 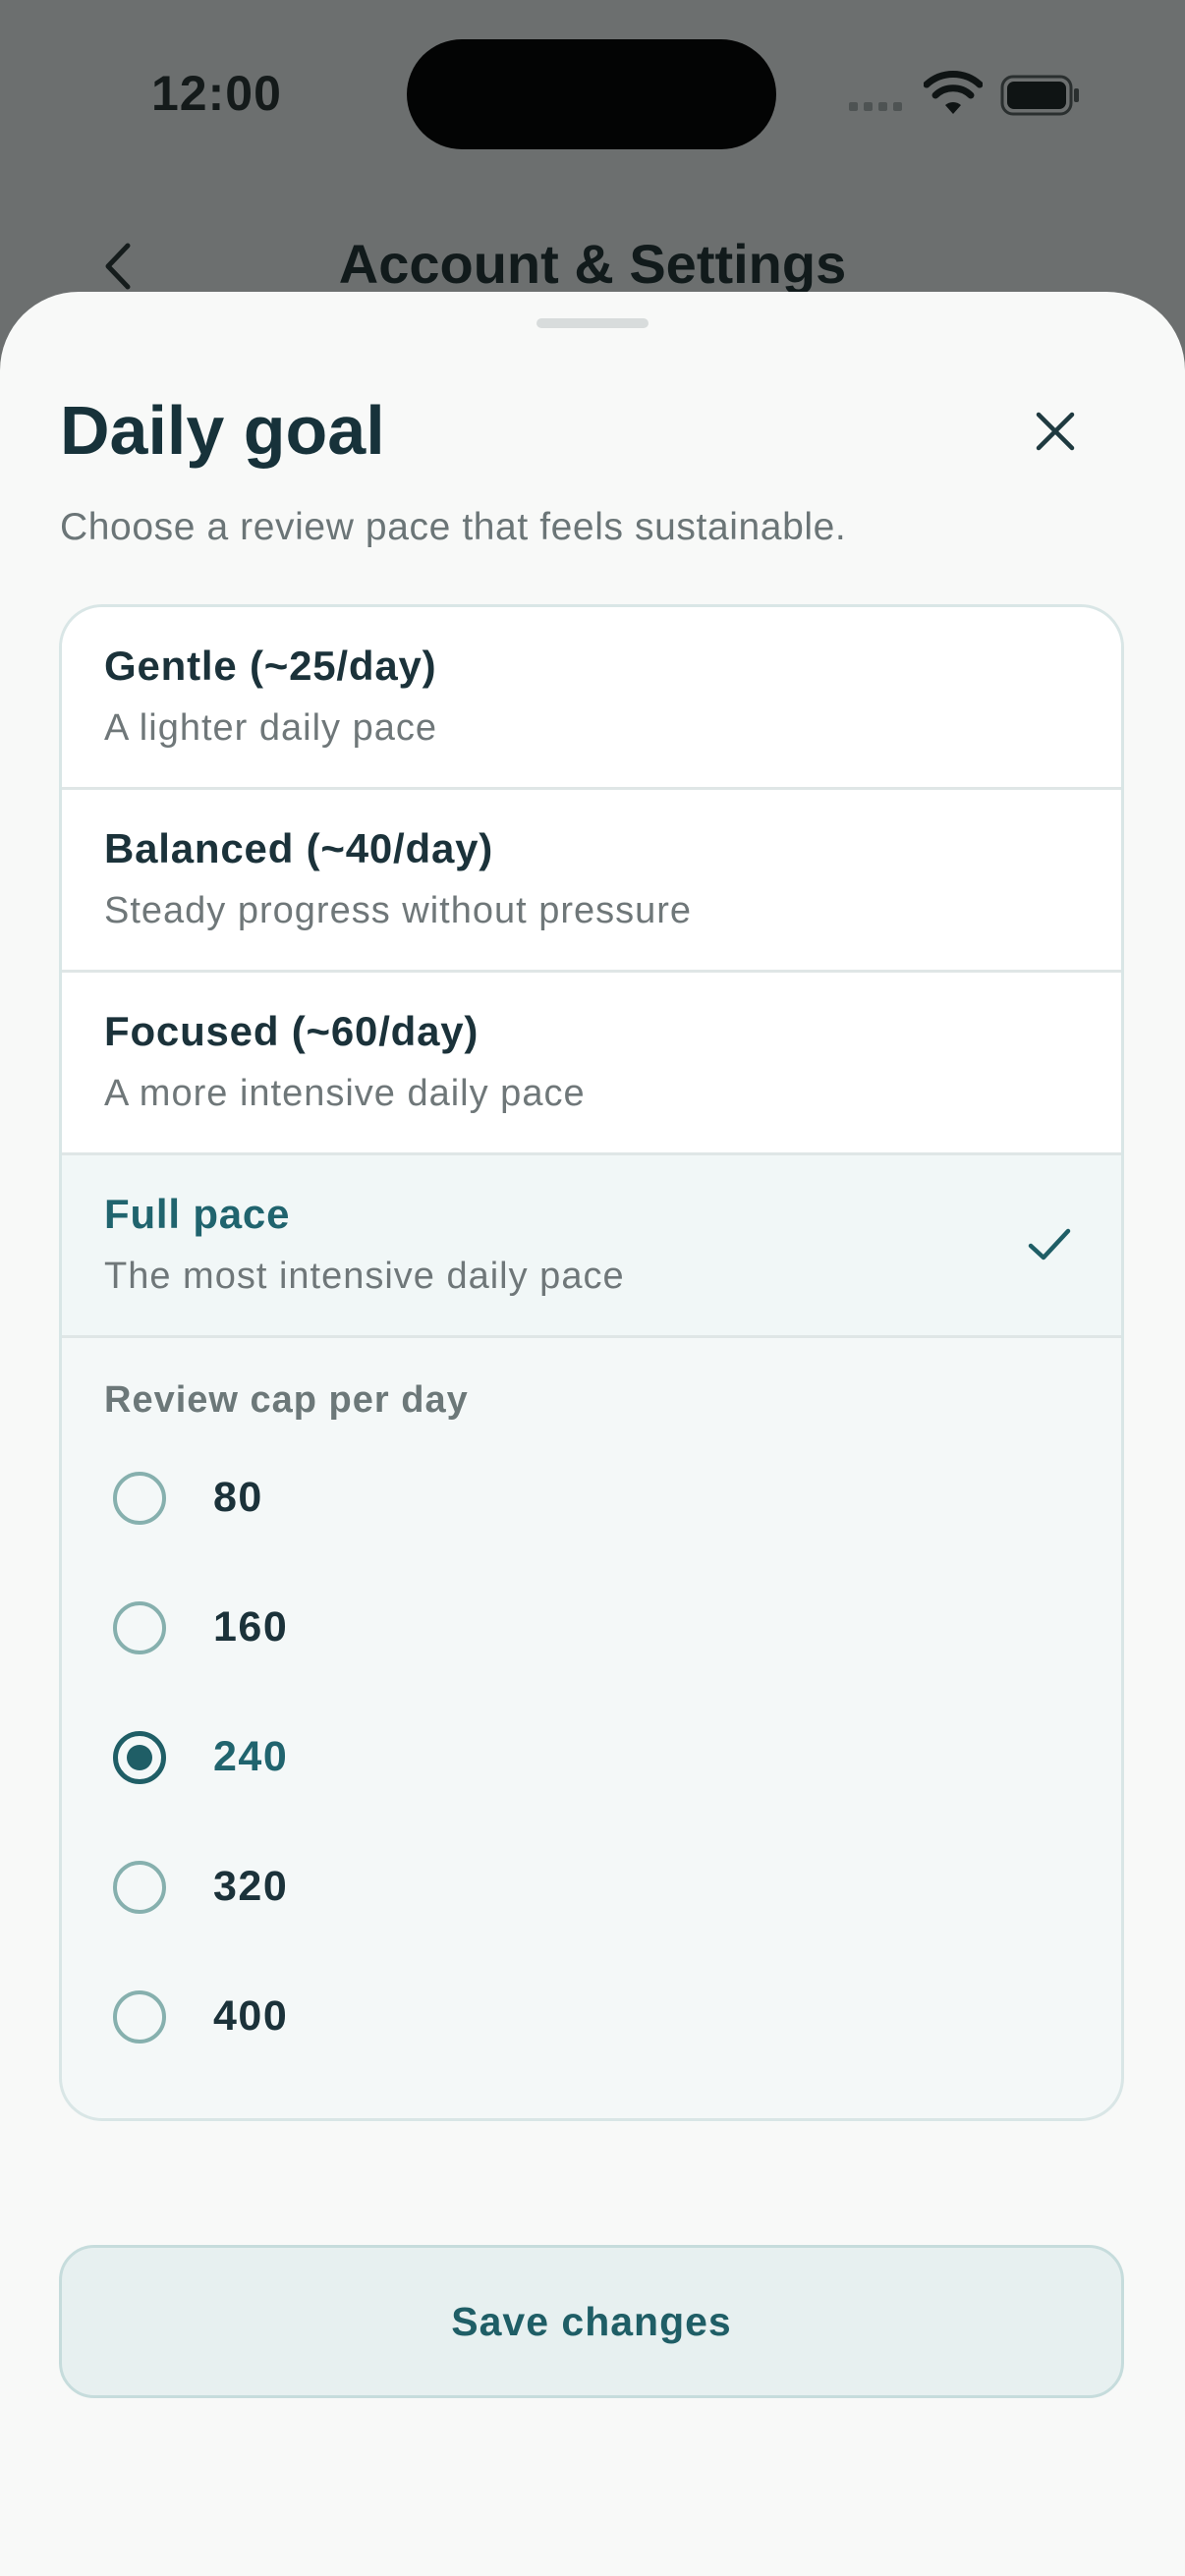 What do you see at coordinates (299, 848) in the screenshot?
I see `option-title: Balanced (~40/day)` at bounding box center [299, 848].